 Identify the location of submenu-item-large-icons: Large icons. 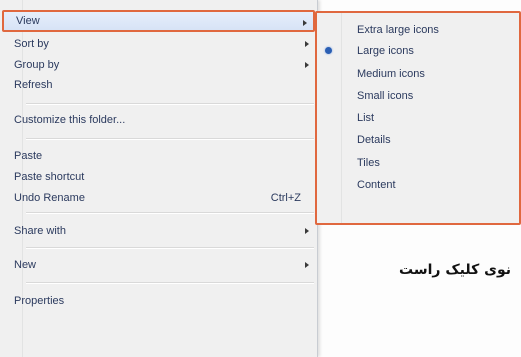
(418, 51).